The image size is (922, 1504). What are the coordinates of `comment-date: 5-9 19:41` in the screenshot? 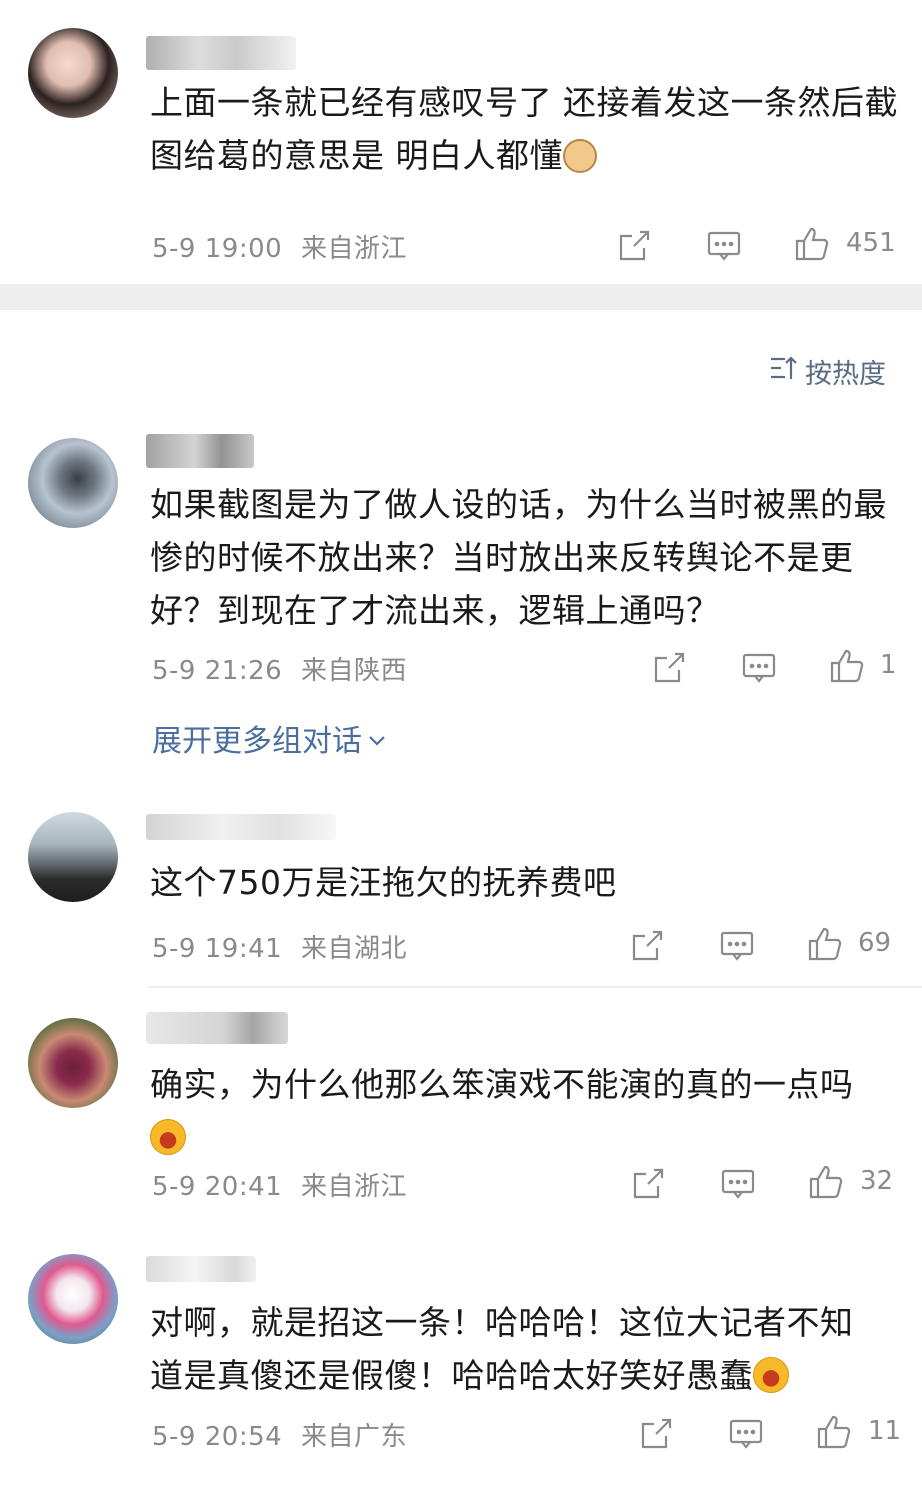 It's located at (217, 949).